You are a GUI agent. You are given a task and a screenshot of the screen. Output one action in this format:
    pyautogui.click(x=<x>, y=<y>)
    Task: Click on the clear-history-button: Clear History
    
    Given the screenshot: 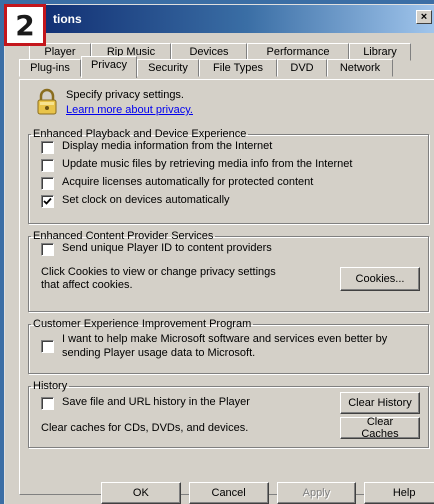 What is the action you would take?
    pyautogui.click(x=380, y=403)
    